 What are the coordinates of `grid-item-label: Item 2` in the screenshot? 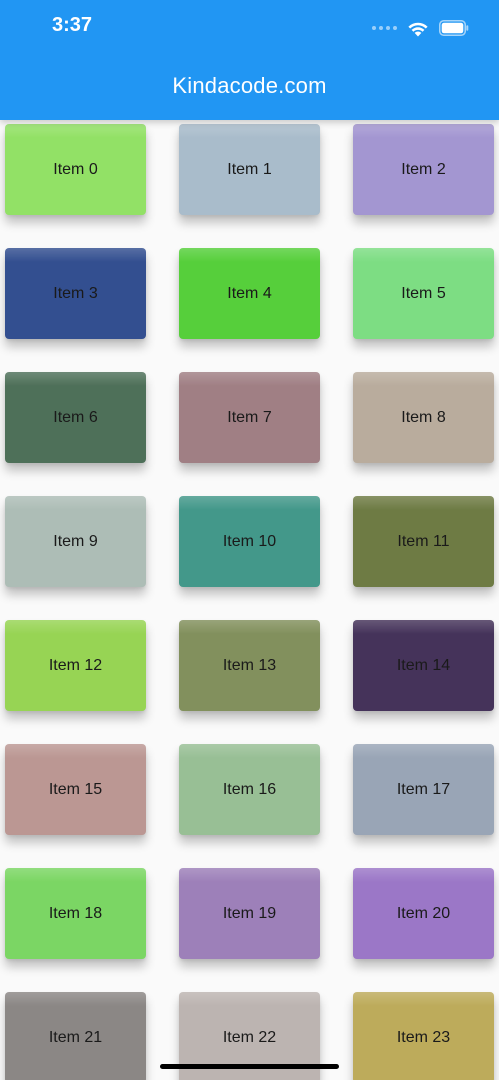 It's located at (423, 169).